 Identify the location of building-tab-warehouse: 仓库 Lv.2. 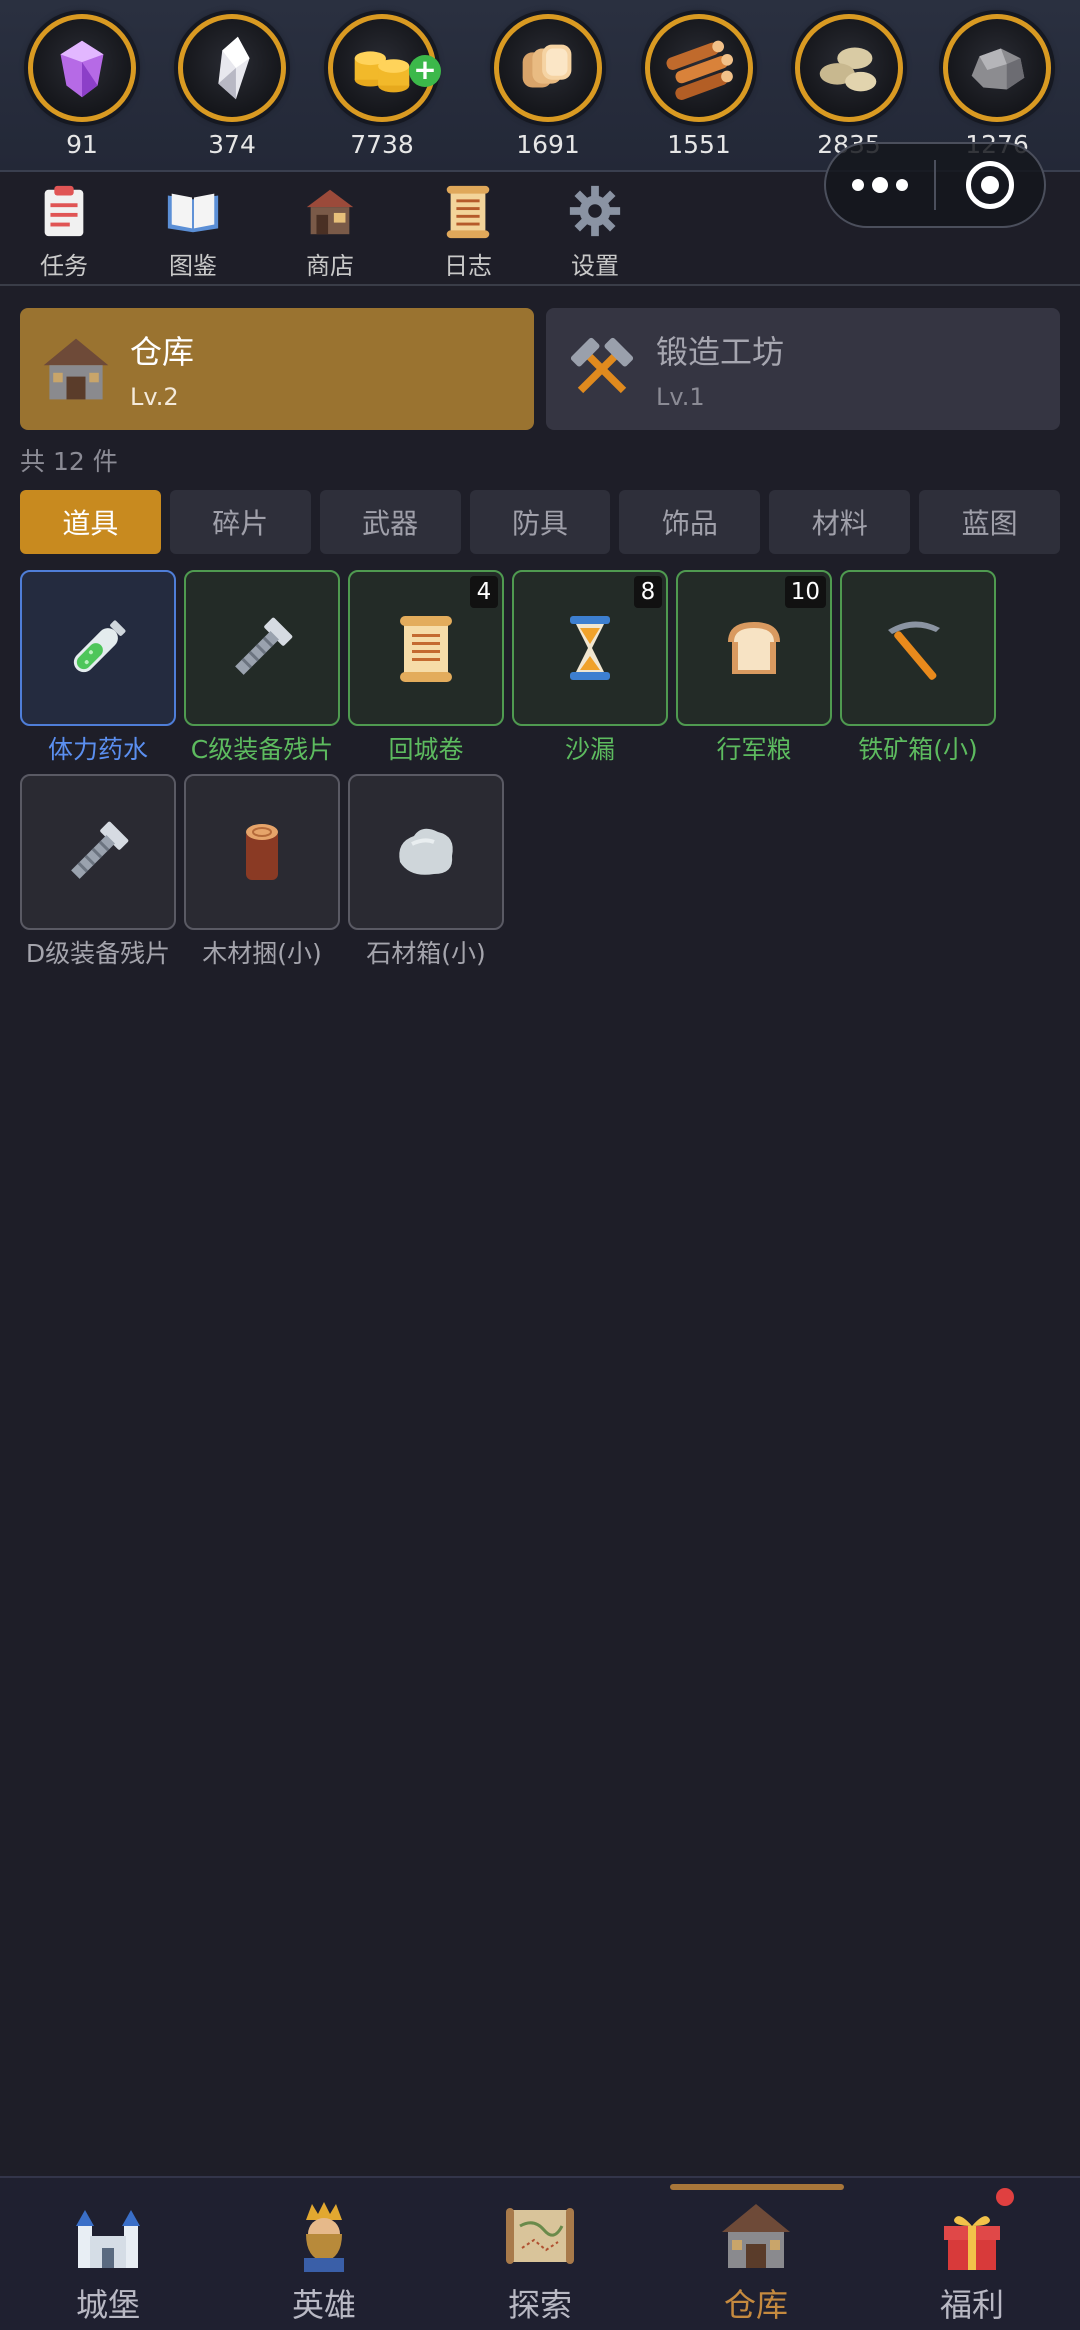
(277, 369).